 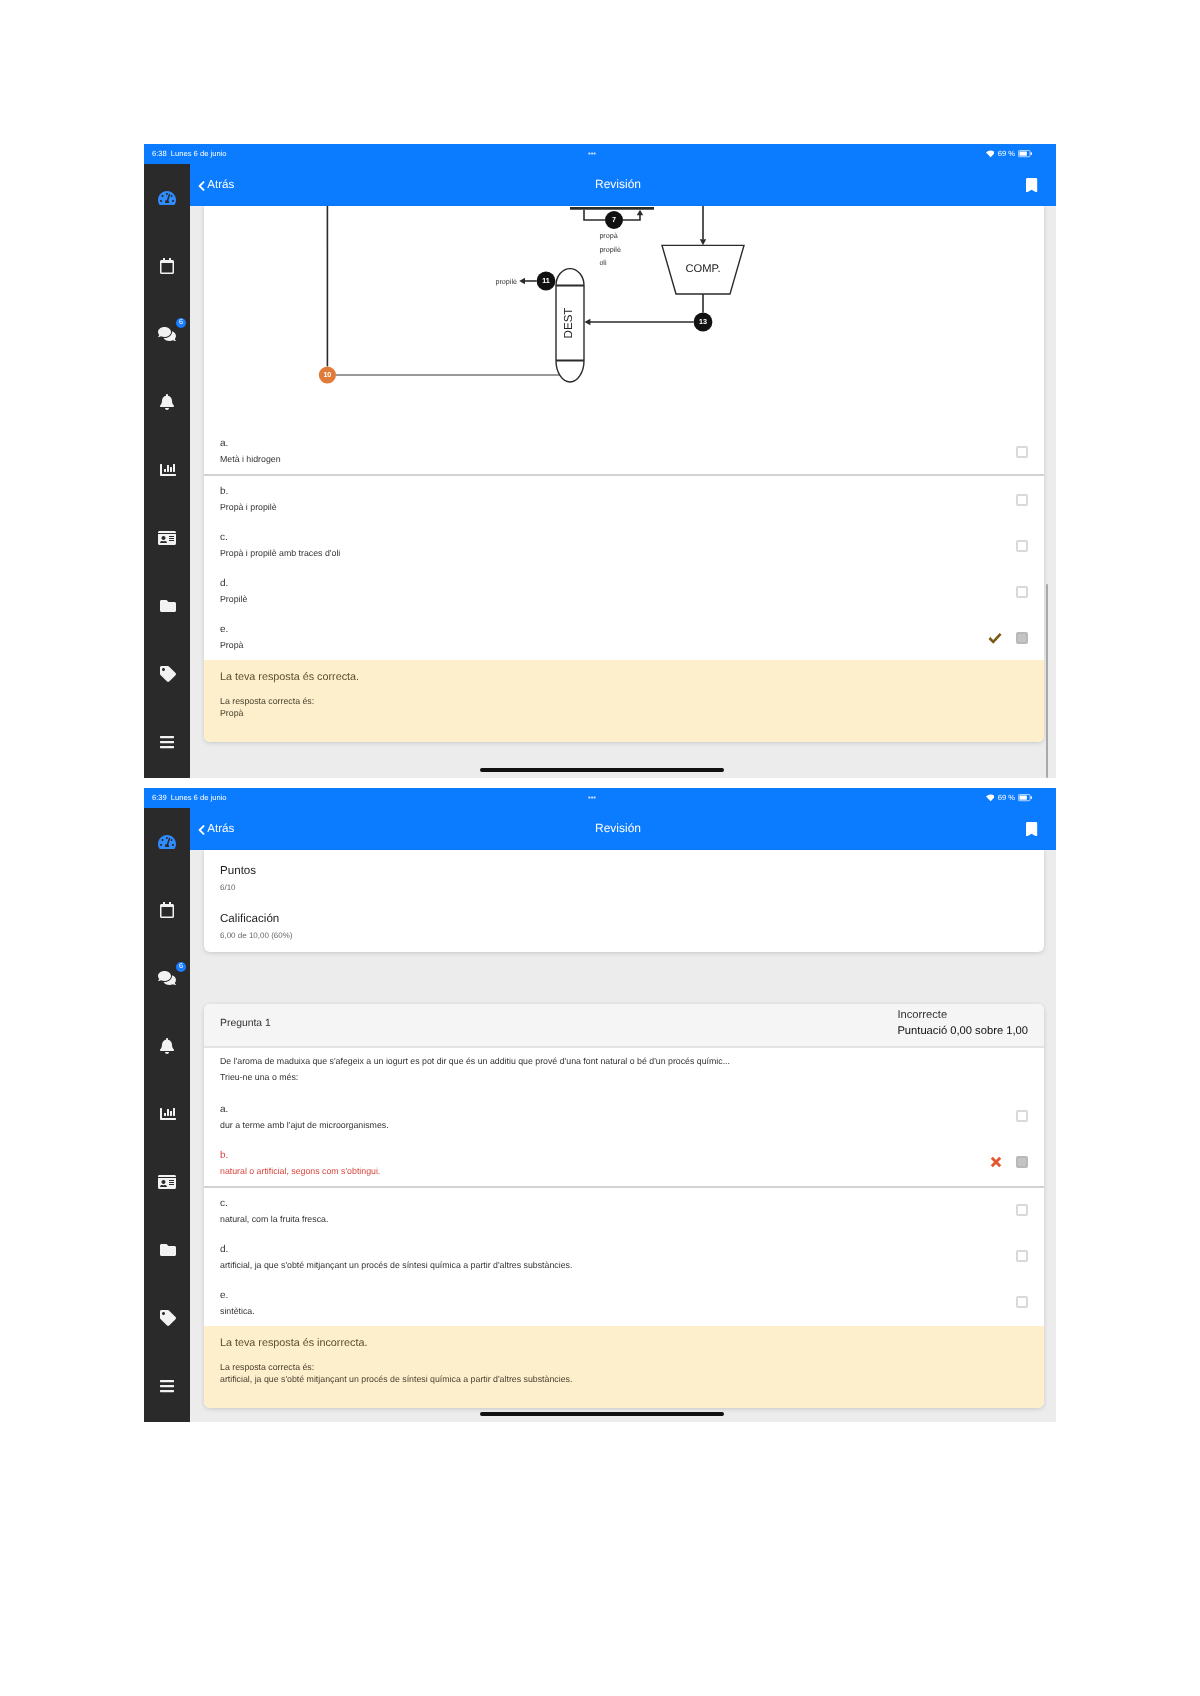 I want to click on scrollbar, so click(x=1047, y=681).